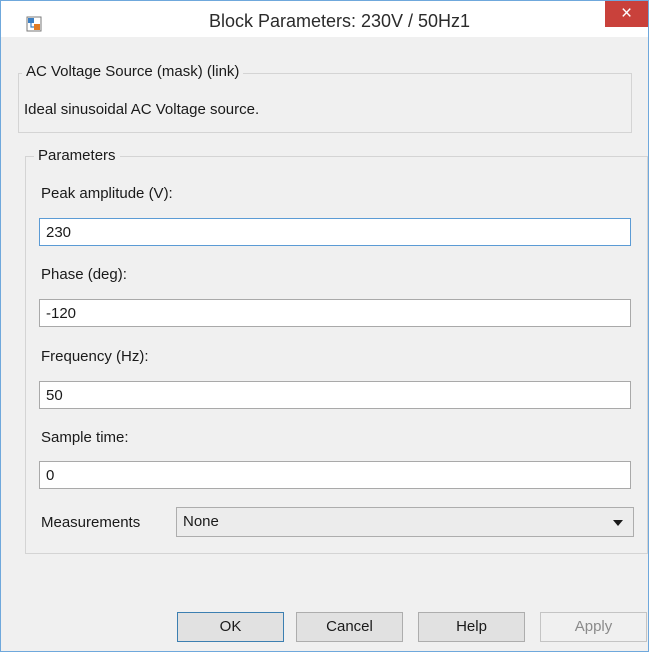  Describe the element at coordinates (84, 274) in the screenshot. I see `phase-label: Phase (deg):` at that location.